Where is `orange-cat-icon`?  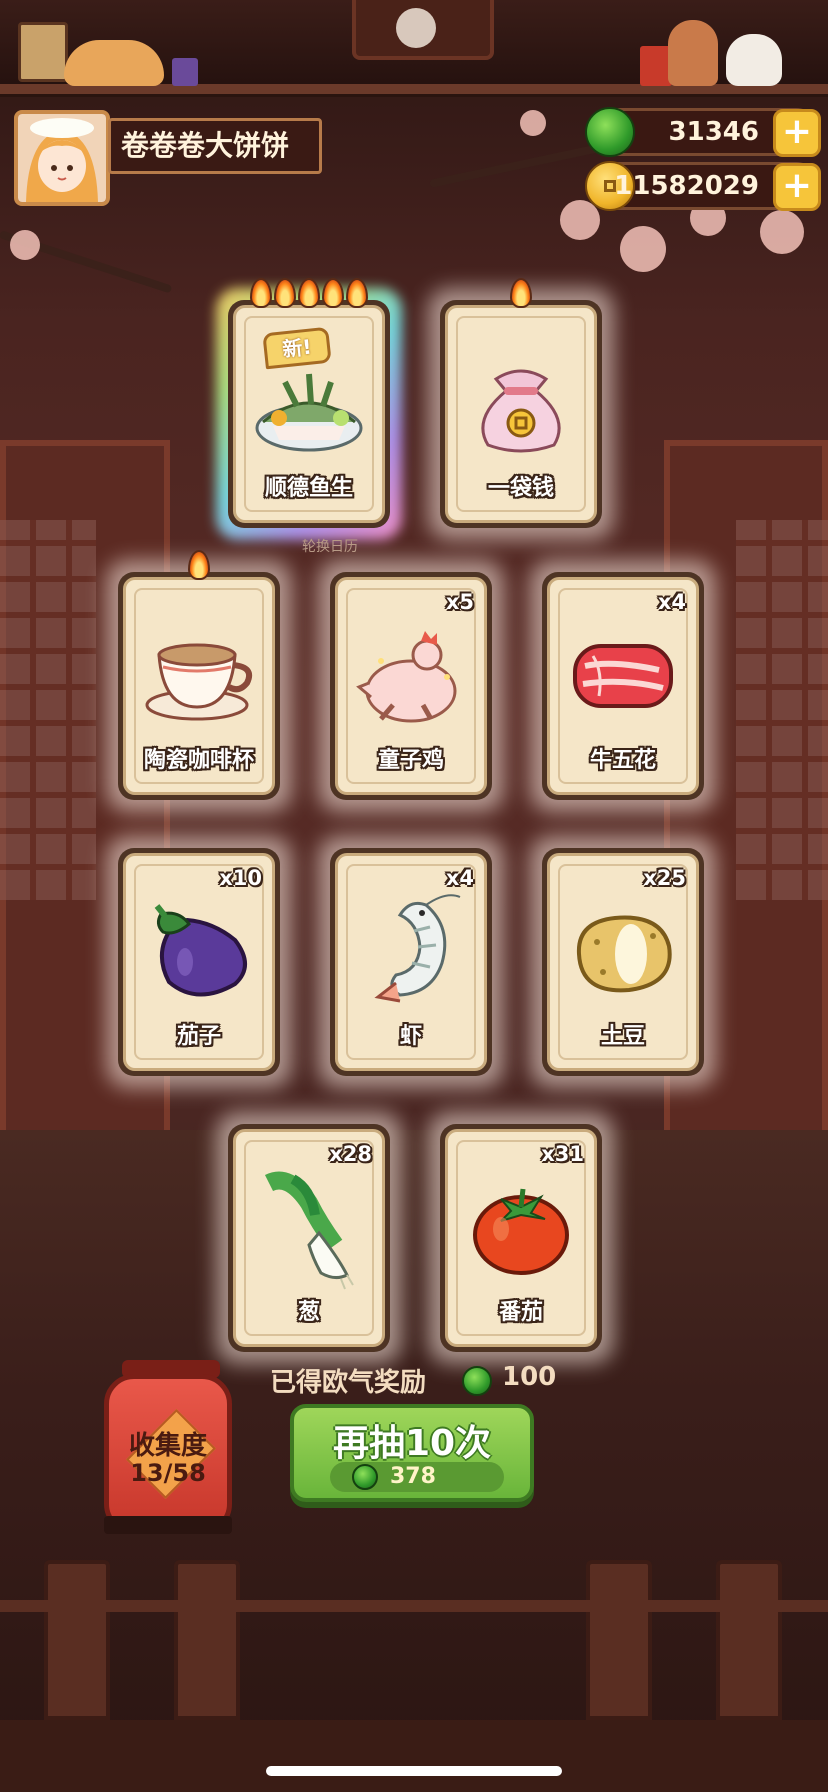
orange-cat-icon is located at coordinates (114, 63).